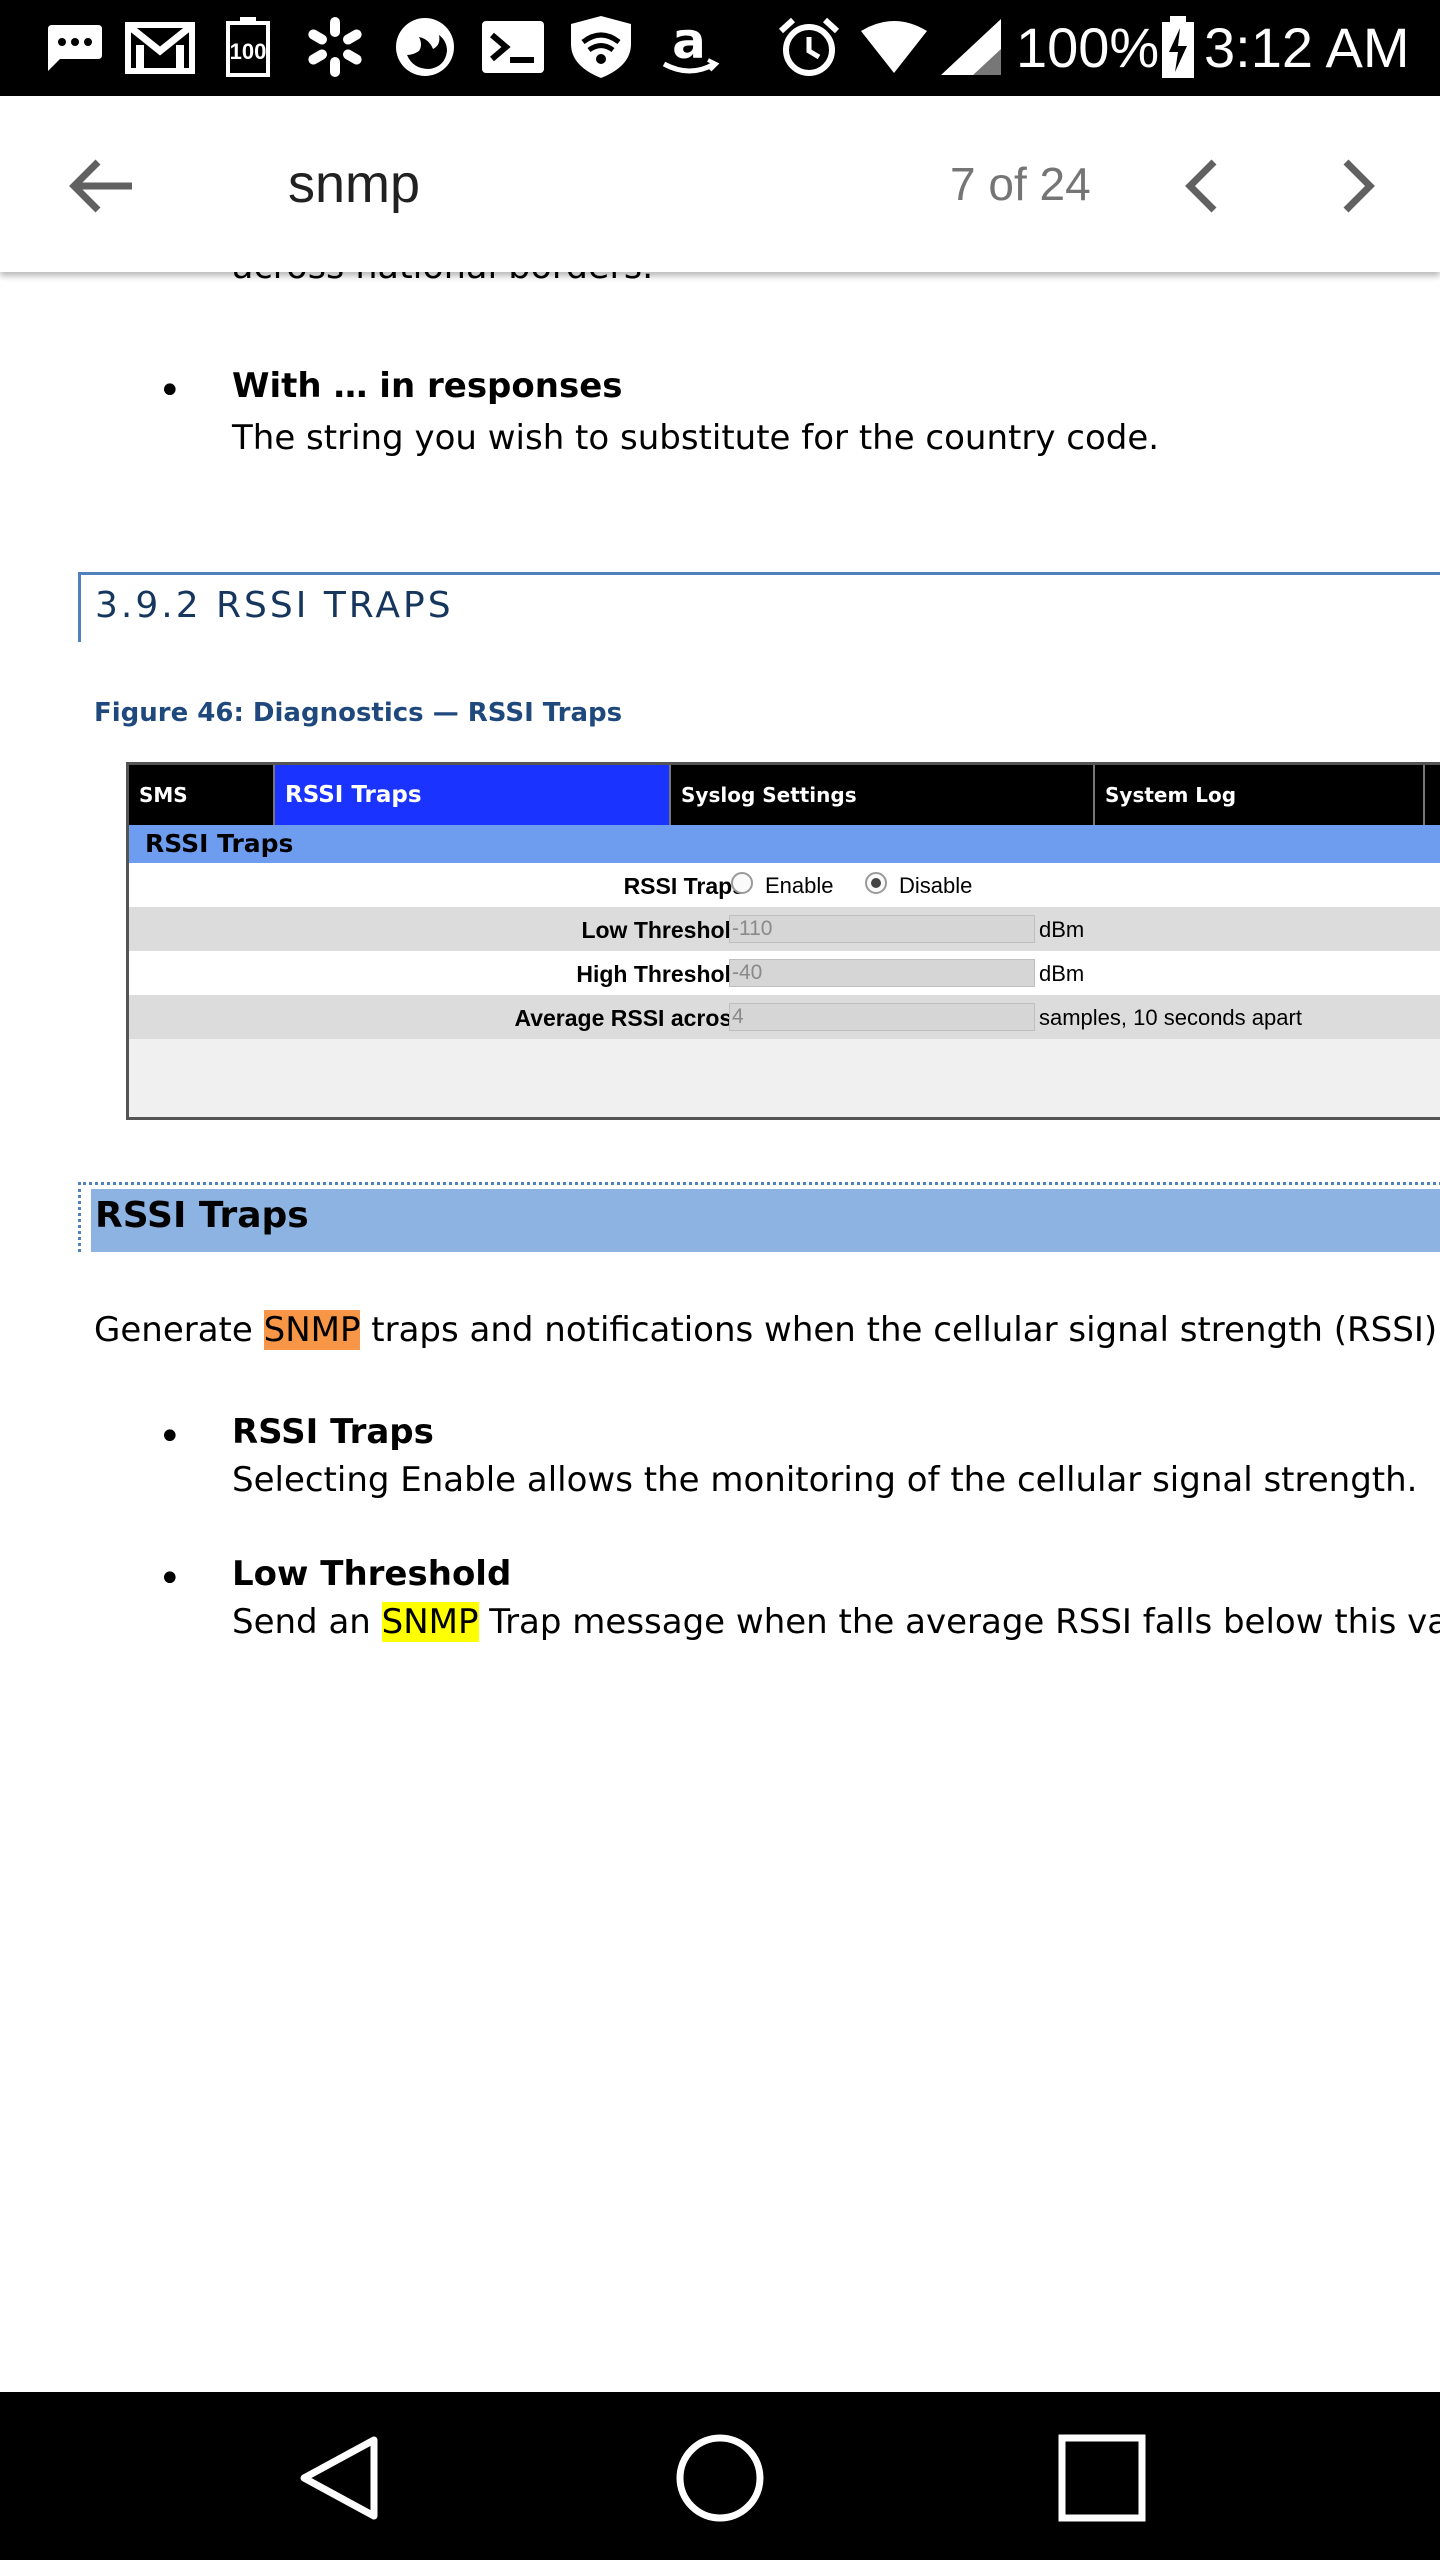  What do you see at coordinates (160, 47) in the screenshot?
I see `gmail-icon` at bounding box center [160, 47].